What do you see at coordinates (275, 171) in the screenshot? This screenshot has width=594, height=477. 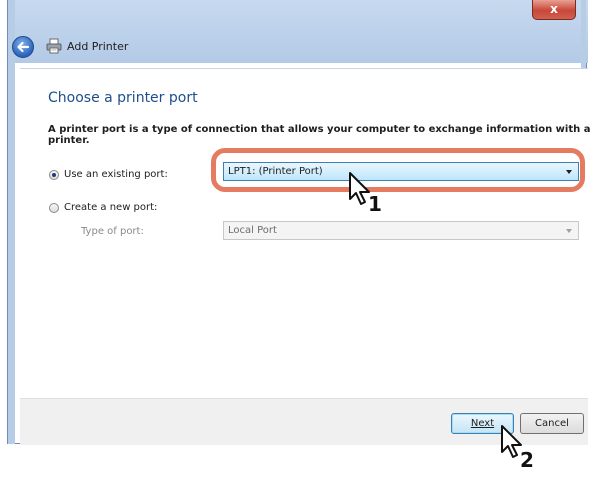 I see `existing-port-value: LPT1: (Printer Port)` at bounding box center [275, 171].